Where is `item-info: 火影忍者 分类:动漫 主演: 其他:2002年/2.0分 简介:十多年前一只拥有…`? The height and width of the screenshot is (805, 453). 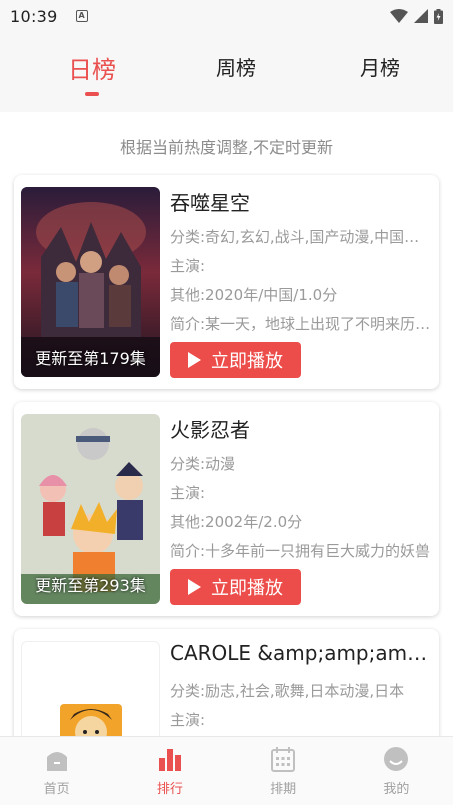 item-info: 火影忍者 分类:动漫 主演: 其他:2002年/2.0分 简介:十多年前一只拥有… is located at coordinates (302, 487).